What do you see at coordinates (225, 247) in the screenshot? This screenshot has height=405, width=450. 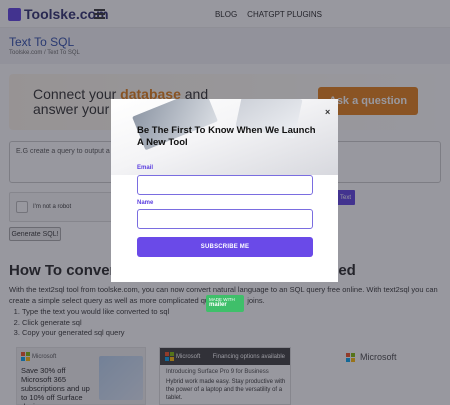 I see `subscribe-button: SUBSCRIBE ME` at bounding box center [225, 247].